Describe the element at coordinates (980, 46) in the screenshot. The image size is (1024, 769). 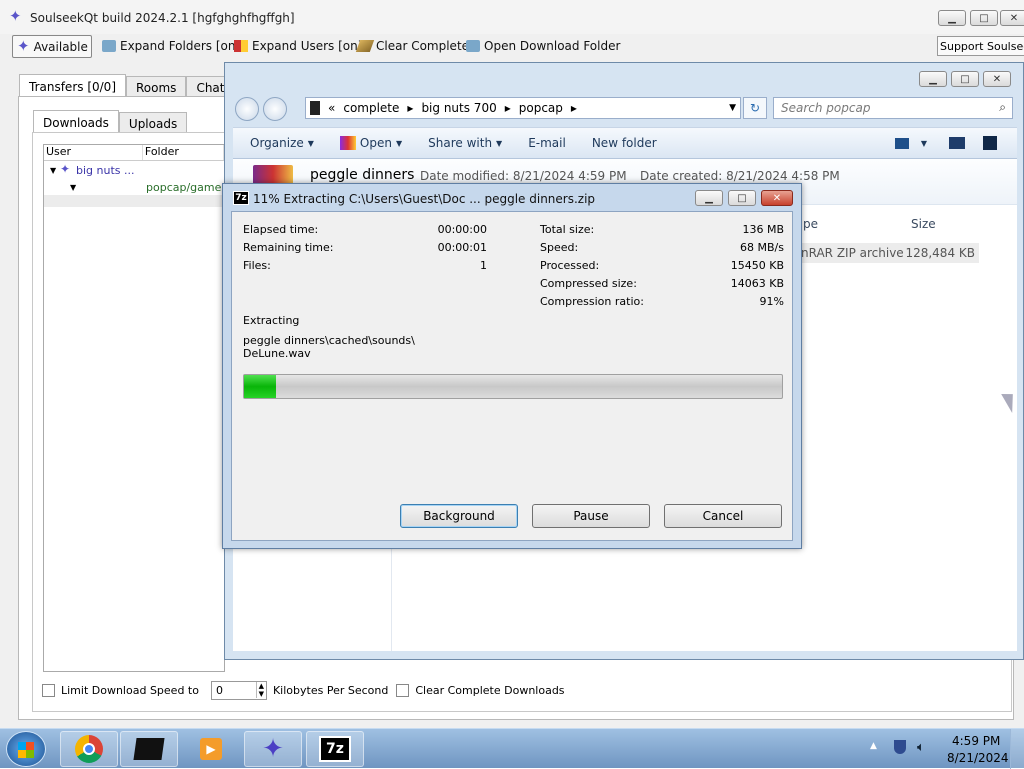
I see `support-soulseek-button: Support Soulseek` at that location.